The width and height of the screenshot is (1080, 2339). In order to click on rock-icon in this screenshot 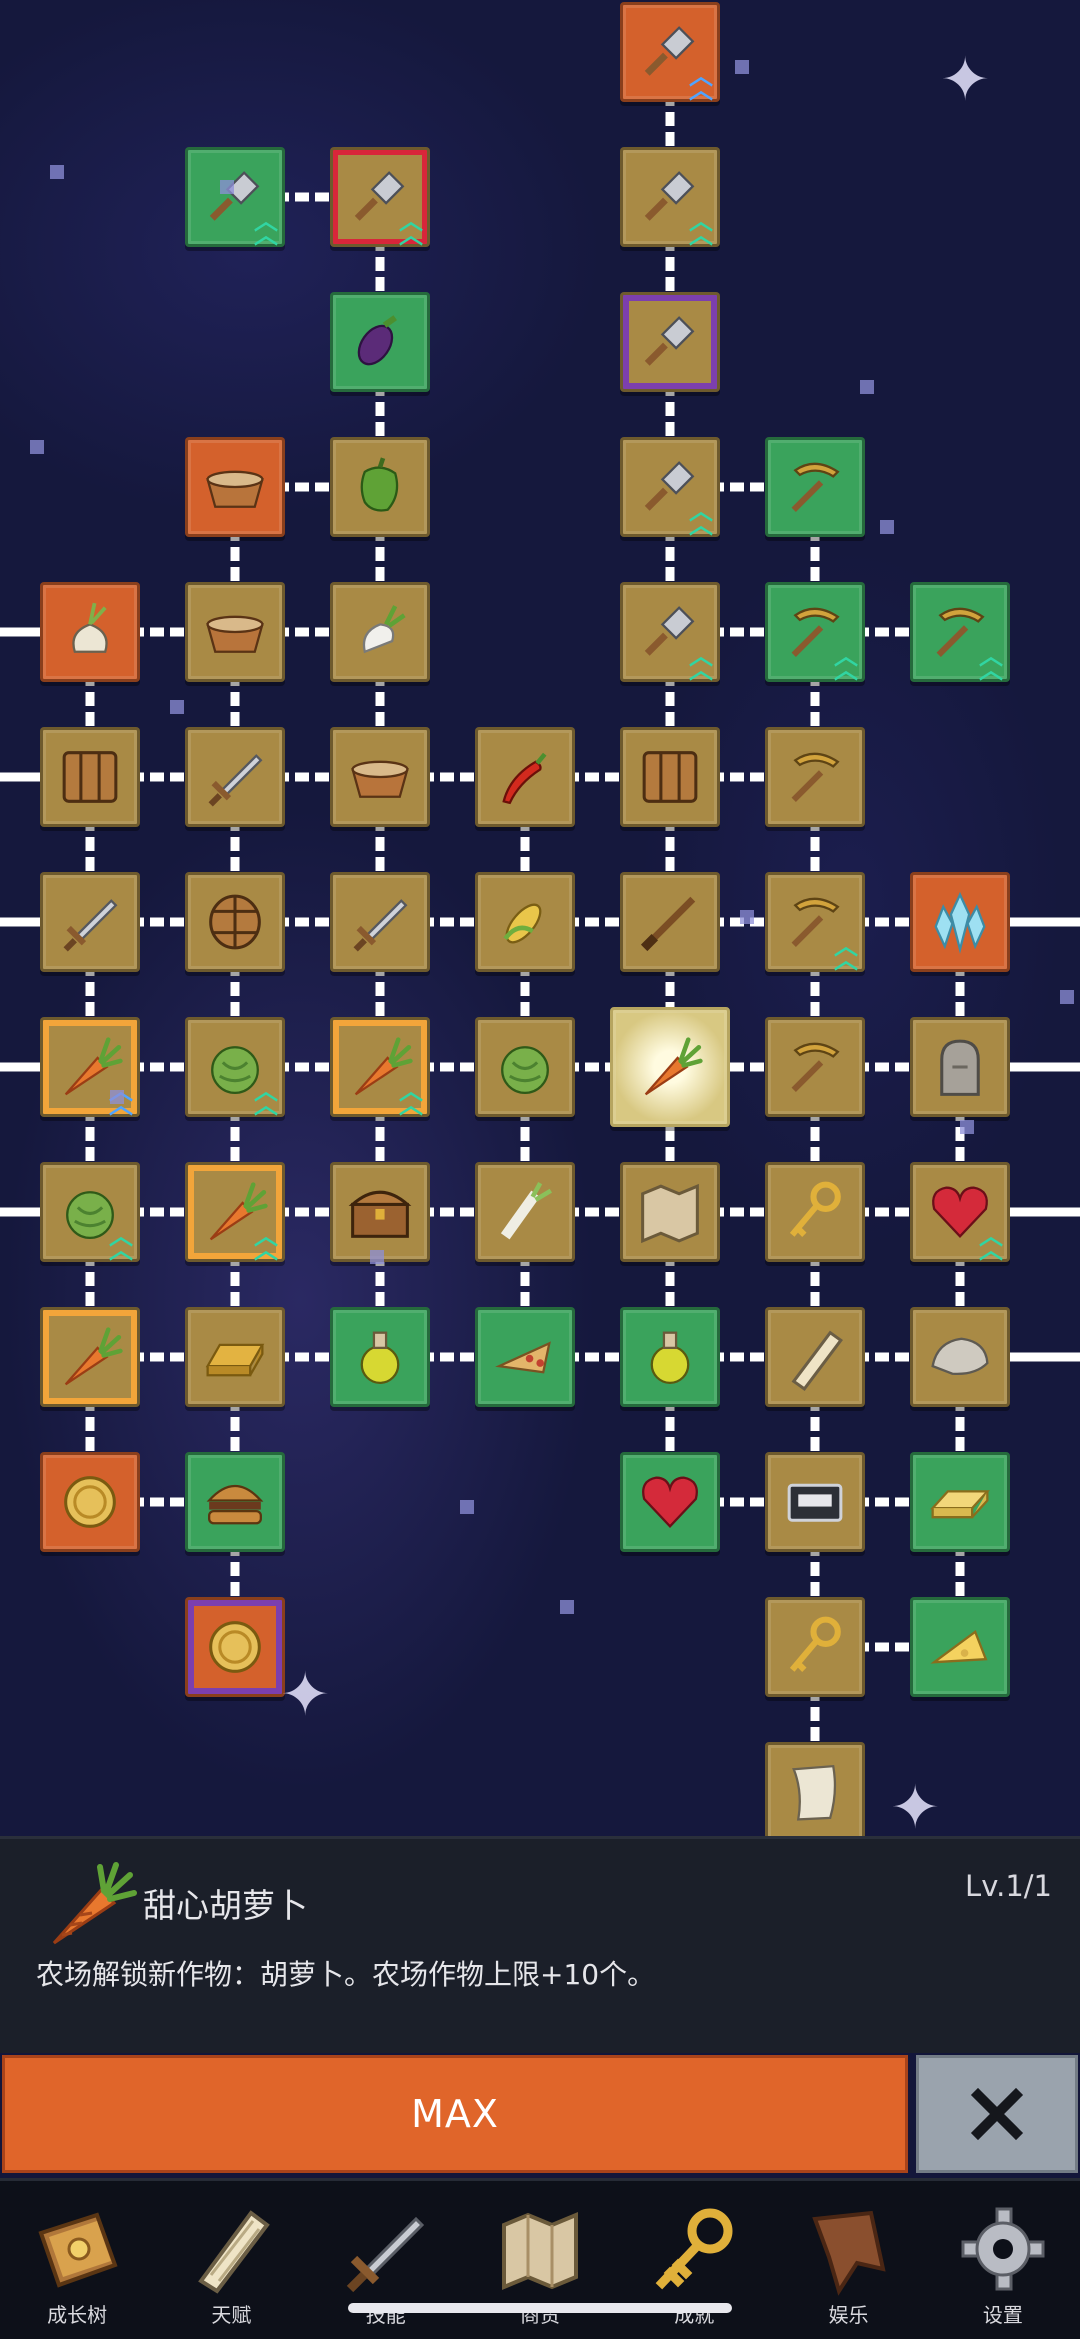, I will do `click(960, 1356)`.